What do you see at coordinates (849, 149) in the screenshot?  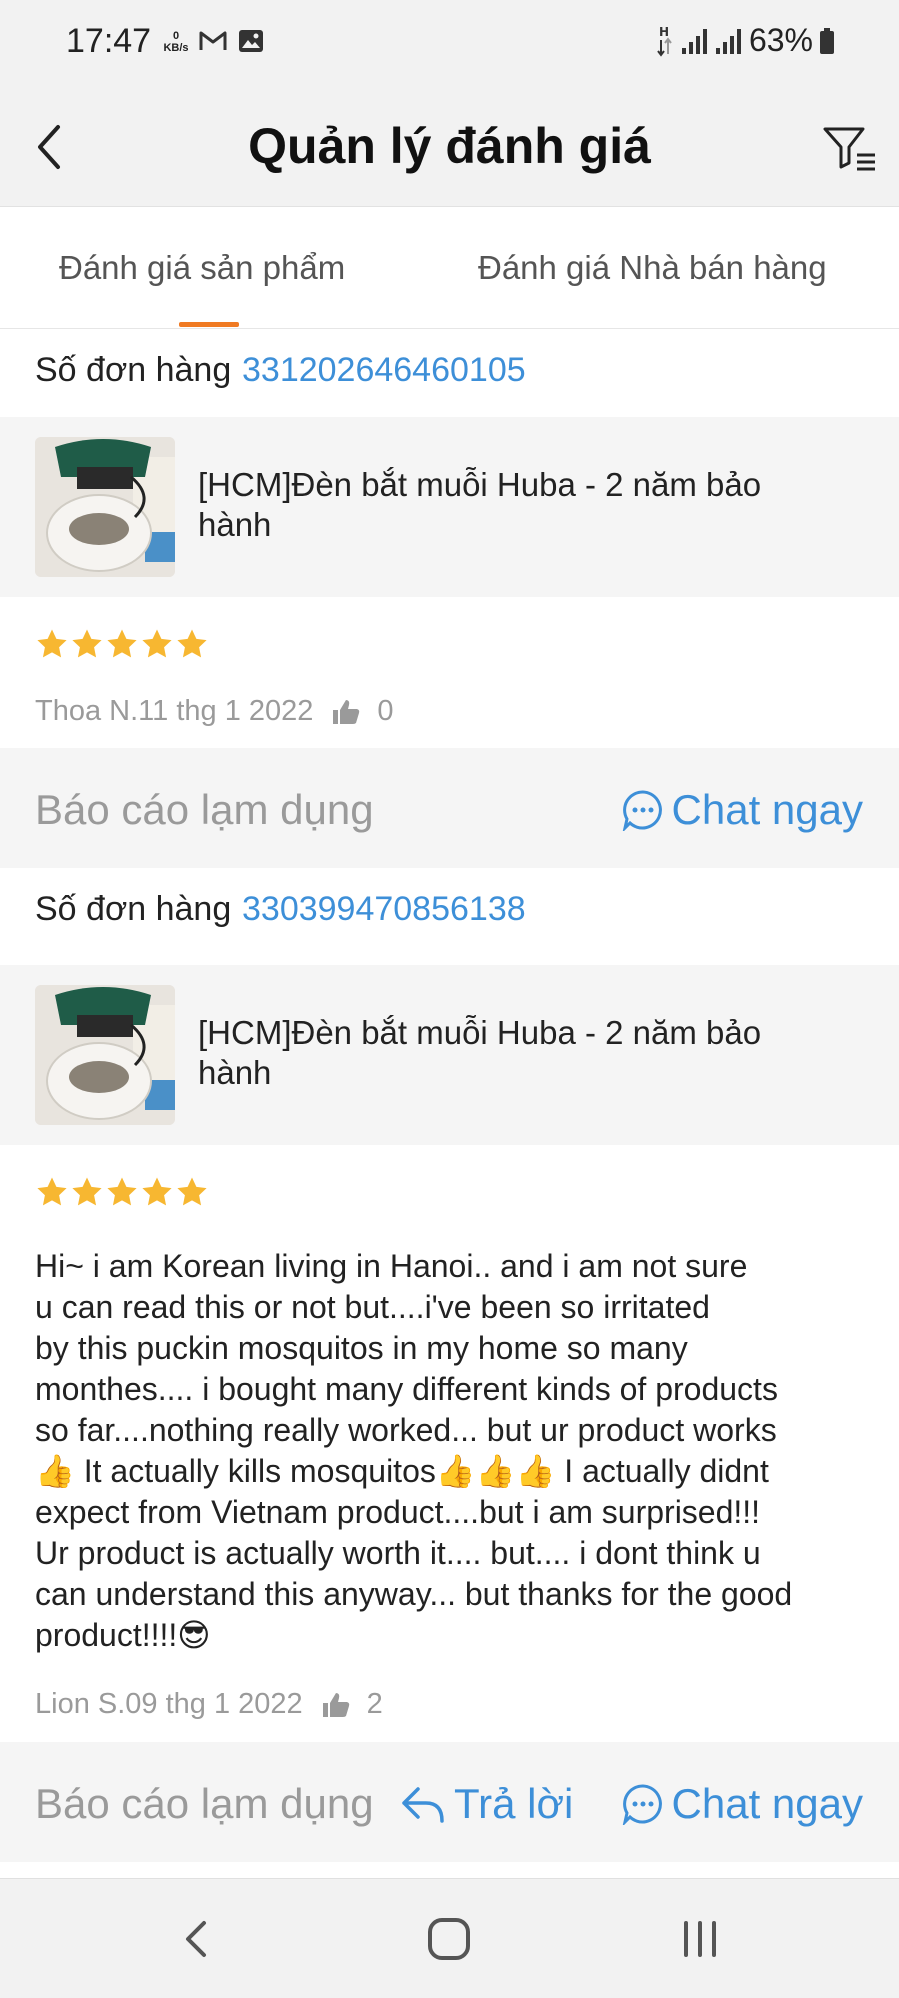 I see `filter-icon` at bounding box center [849, 149].